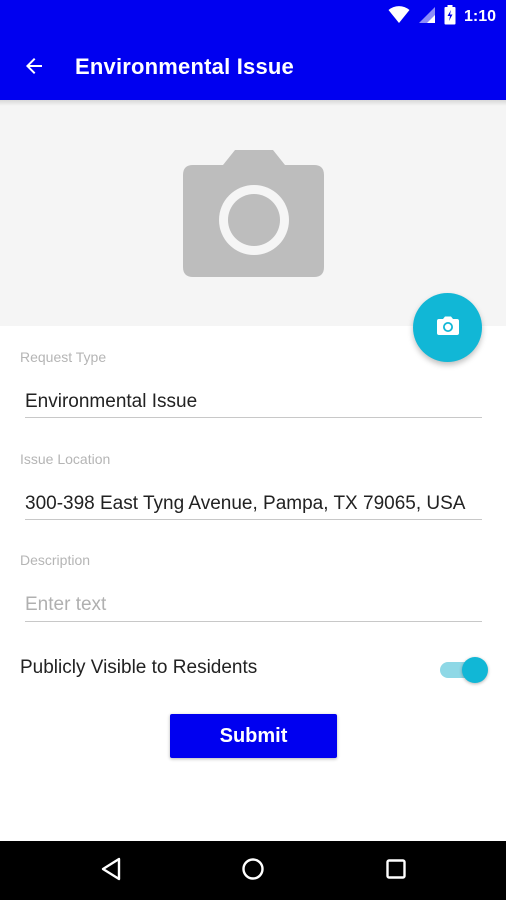 This screenshot has height=900, width=506. What do you see at coordinates (65, 605) in the screenshot?
I see `description-input: Enter text` at bounding box center [65, 605].